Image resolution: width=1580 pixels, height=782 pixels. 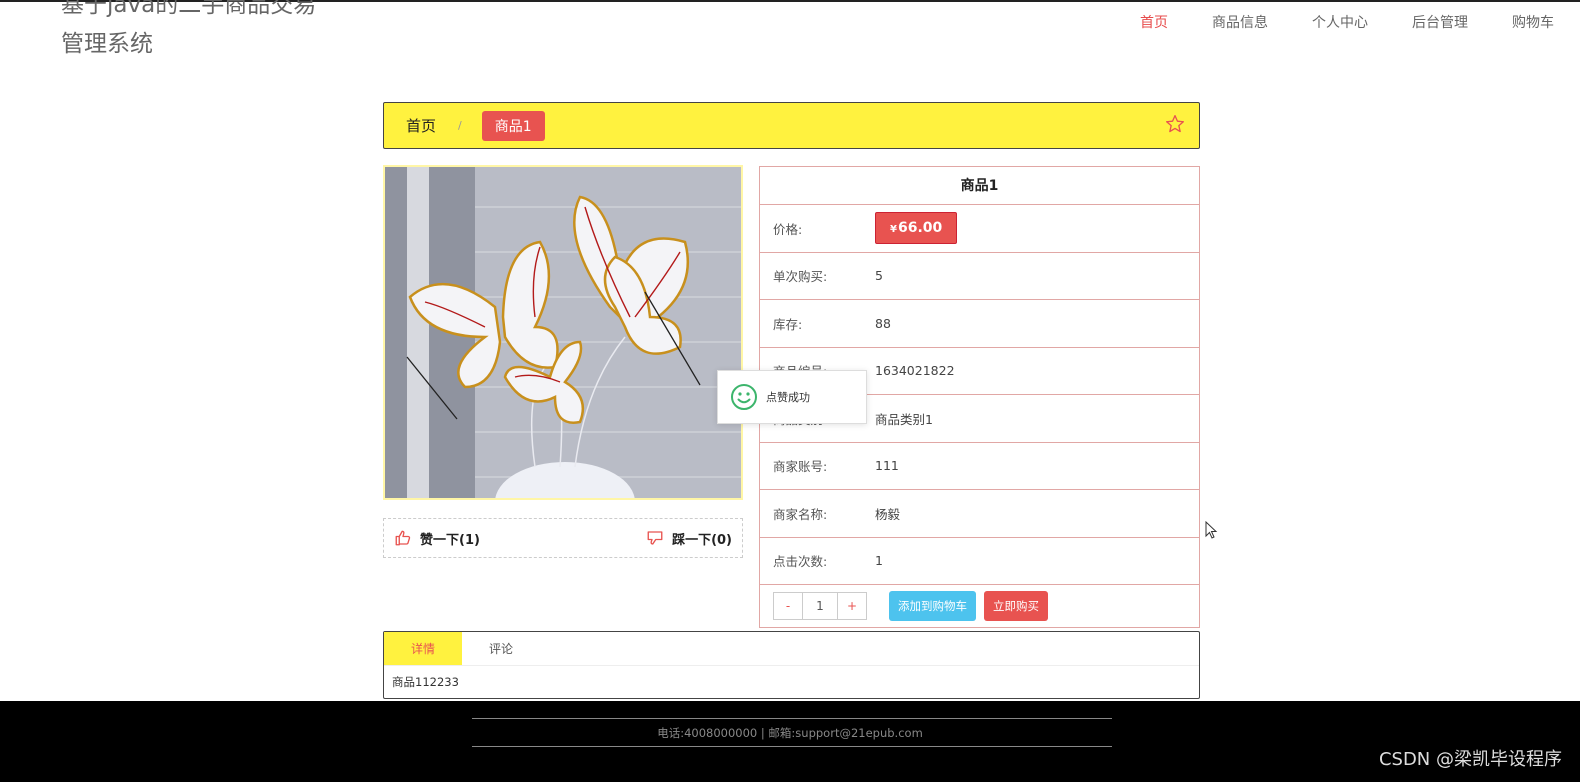 What do you see at coordinates (792, 746) in the screenshot?
I see `footer-divider-bottom` at bounding box center [792, 746].